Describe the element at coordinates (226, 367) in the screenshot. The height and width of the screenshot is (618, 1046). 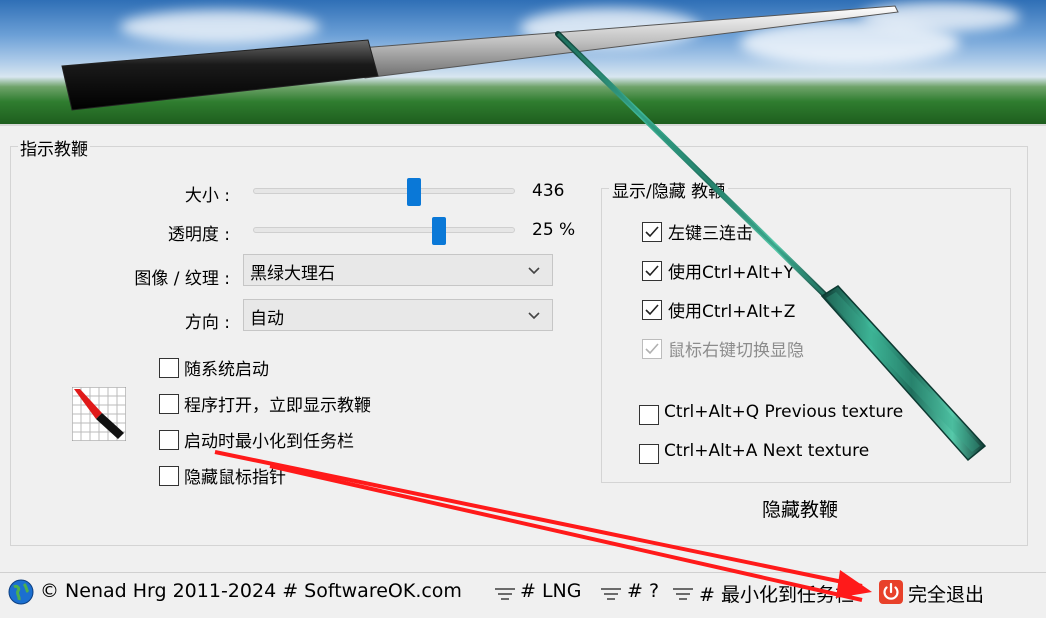
I see `autostart-label: 随系统启动` at that location.